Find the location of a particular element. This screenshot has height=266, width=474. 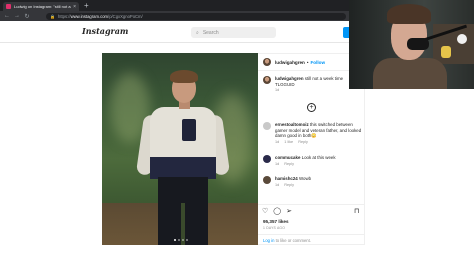

tab-close-icon: × is located at coordinates (74, 7).